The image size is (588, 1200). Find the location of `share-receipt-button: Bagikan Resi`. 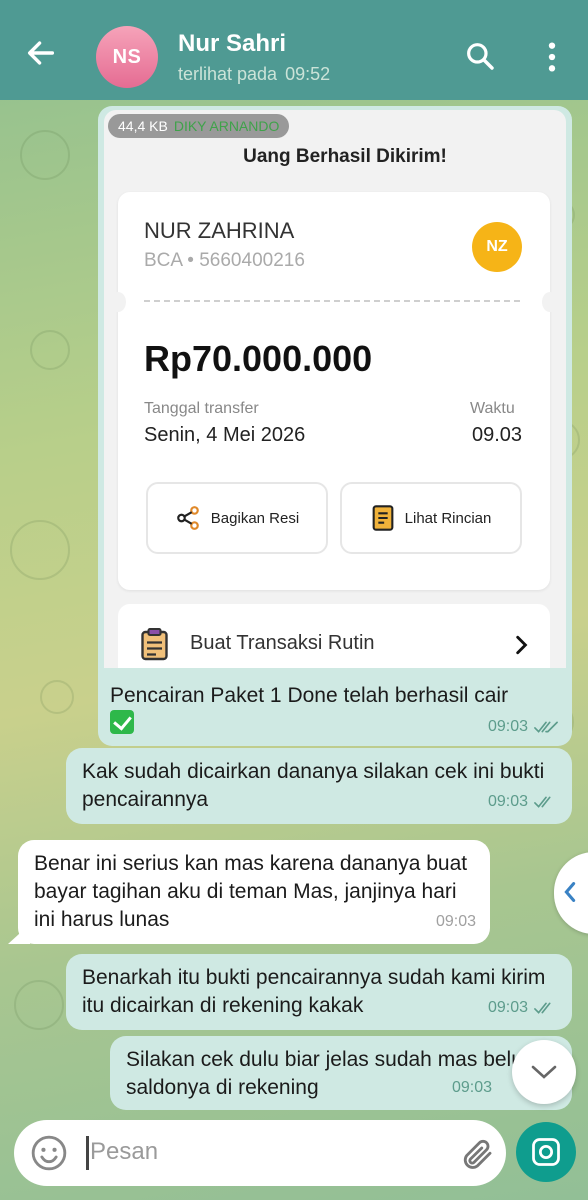

share-receipt-button: Bagikan Resi is located at coordinates (237, 518).